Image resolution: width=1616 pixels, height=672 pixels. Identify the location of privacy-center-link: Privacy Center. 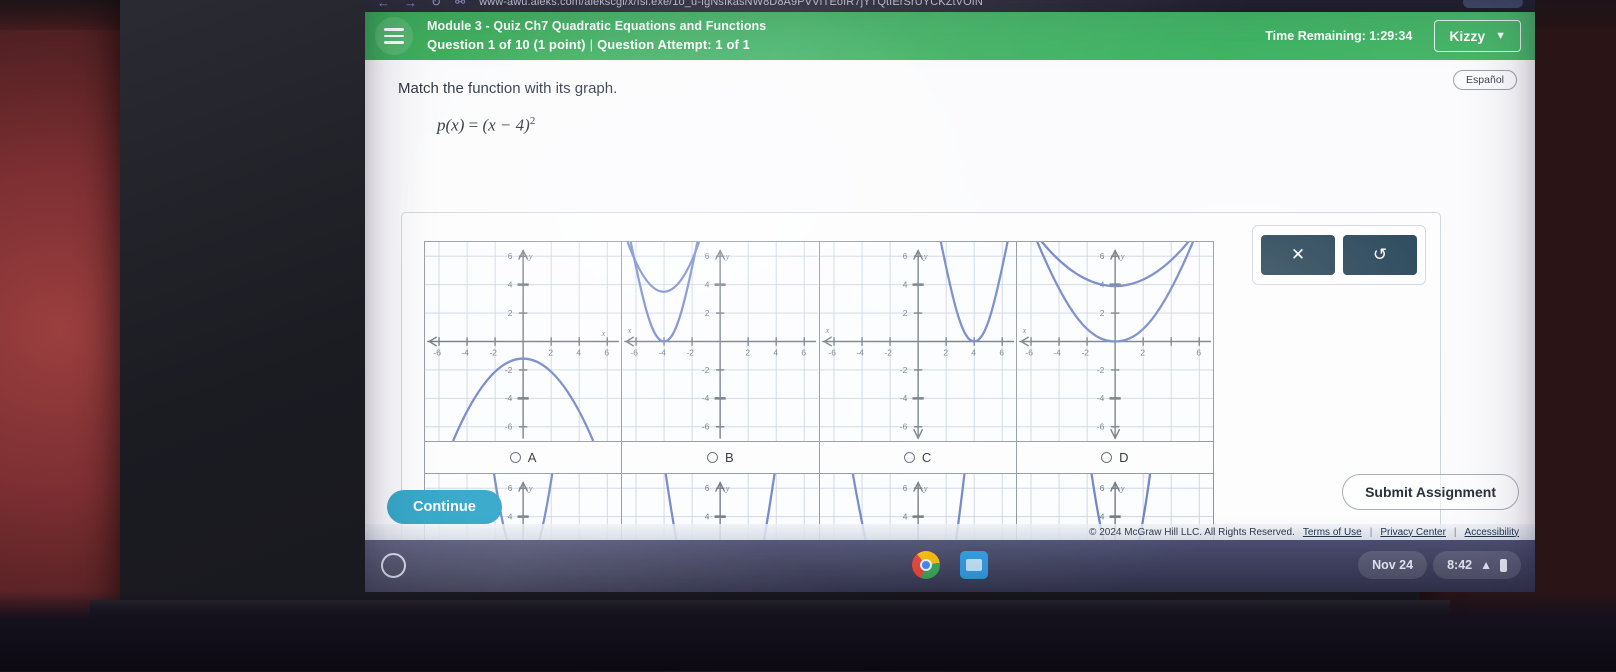
(1413, 532).